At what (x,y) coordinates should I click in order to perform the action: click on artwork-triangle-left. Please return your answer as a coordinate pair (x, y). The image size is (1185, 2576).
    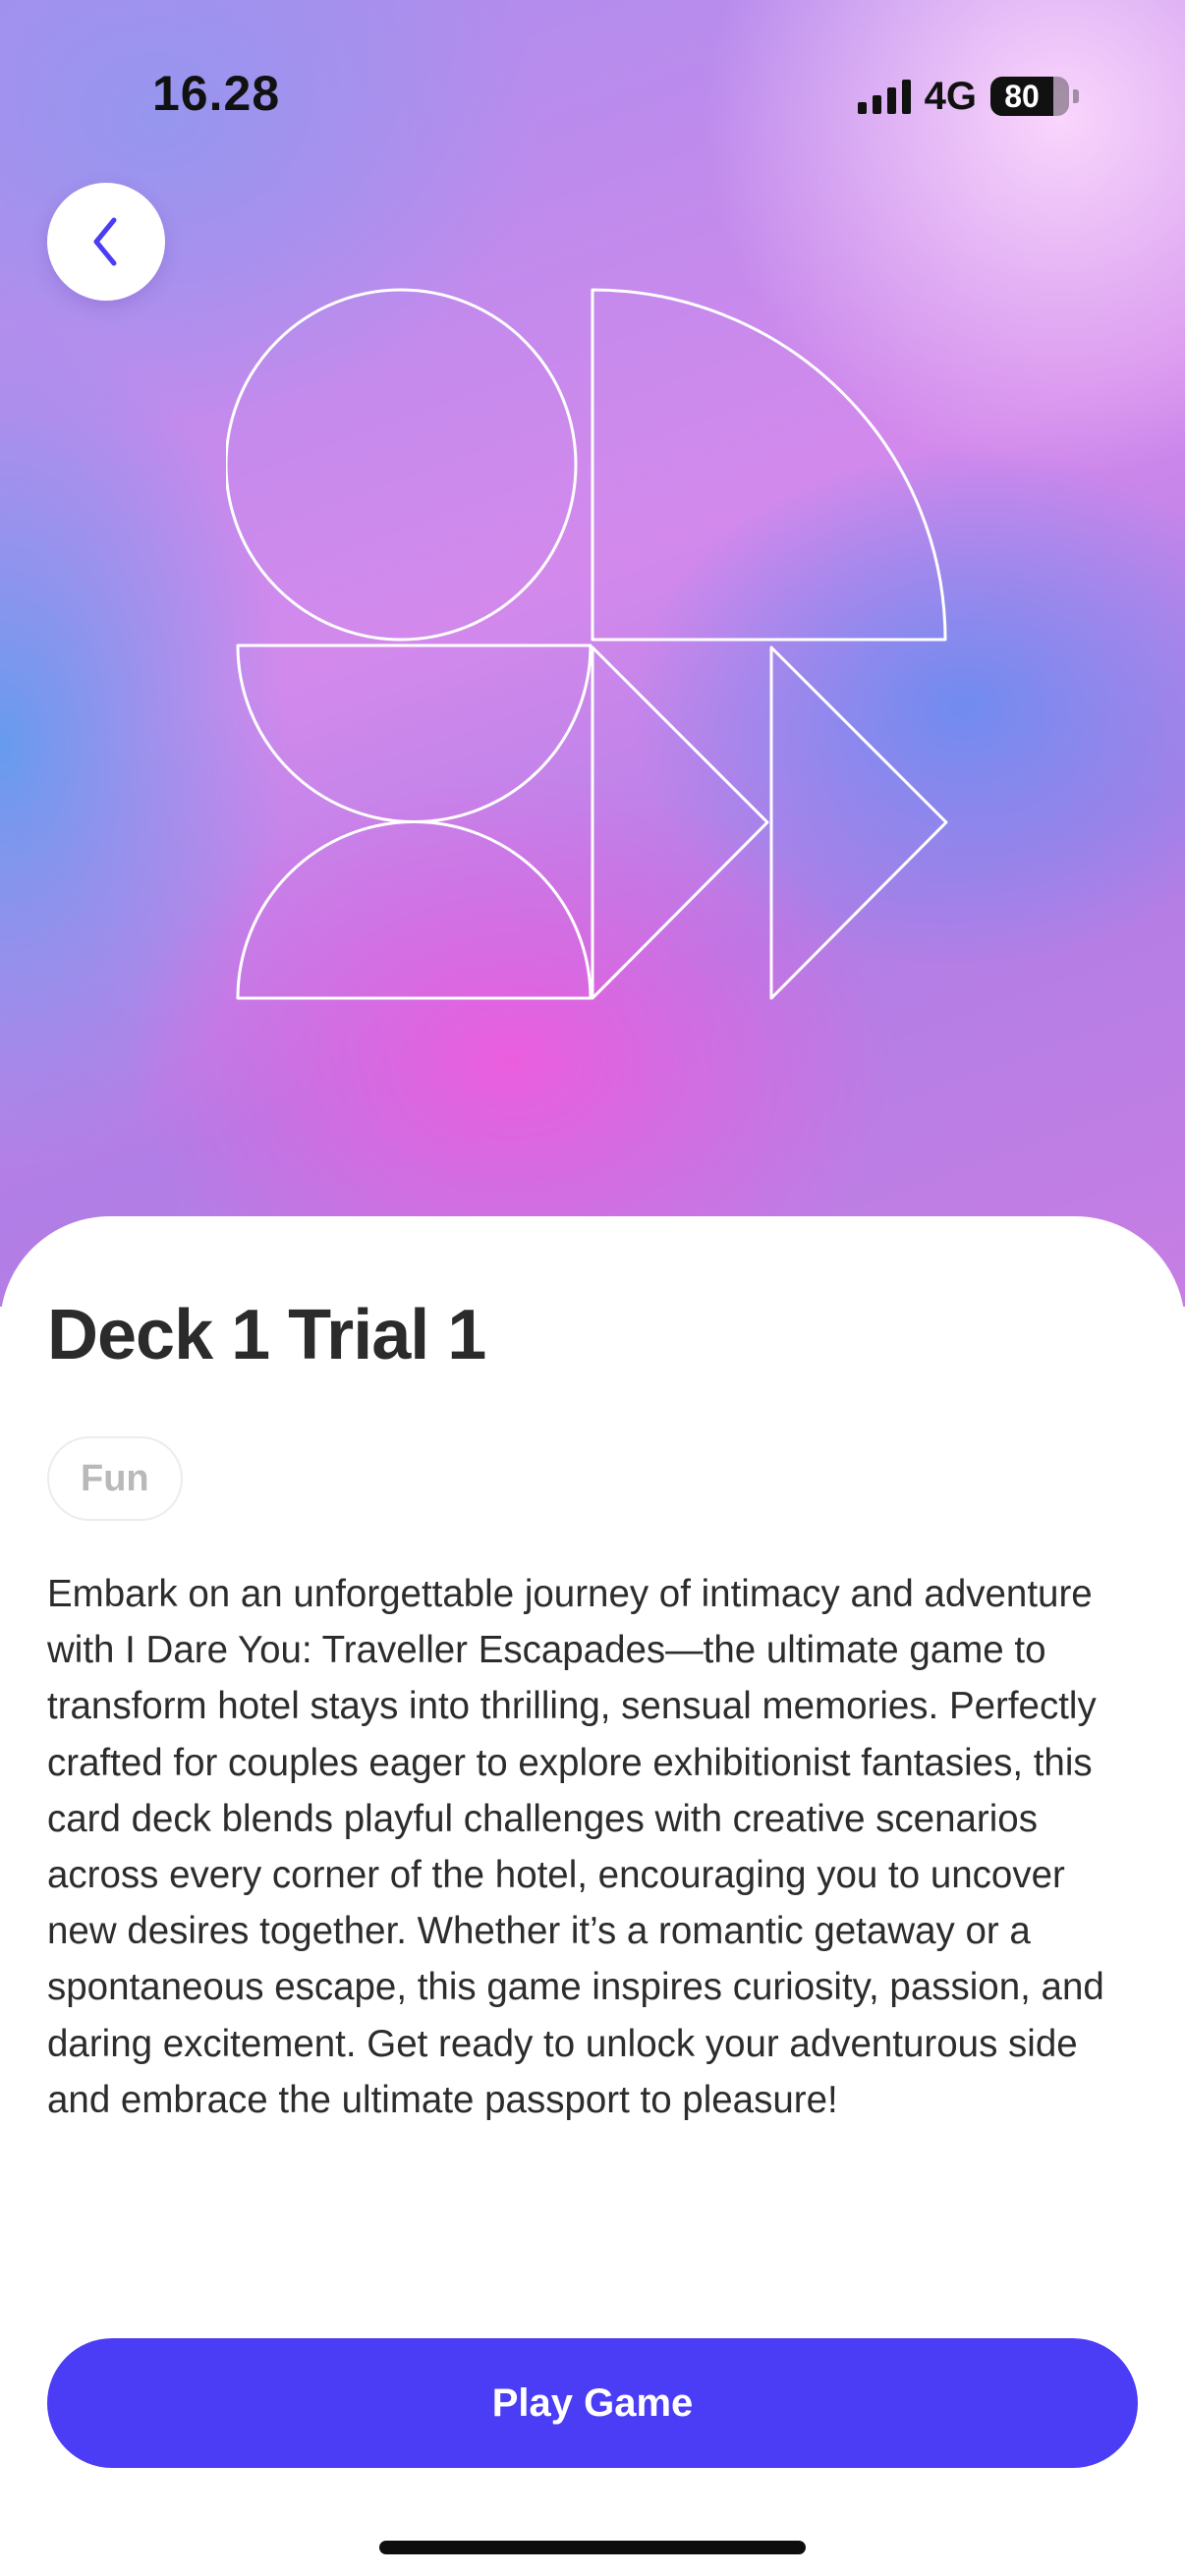
    Looking at the image, I should click on (680, 822).